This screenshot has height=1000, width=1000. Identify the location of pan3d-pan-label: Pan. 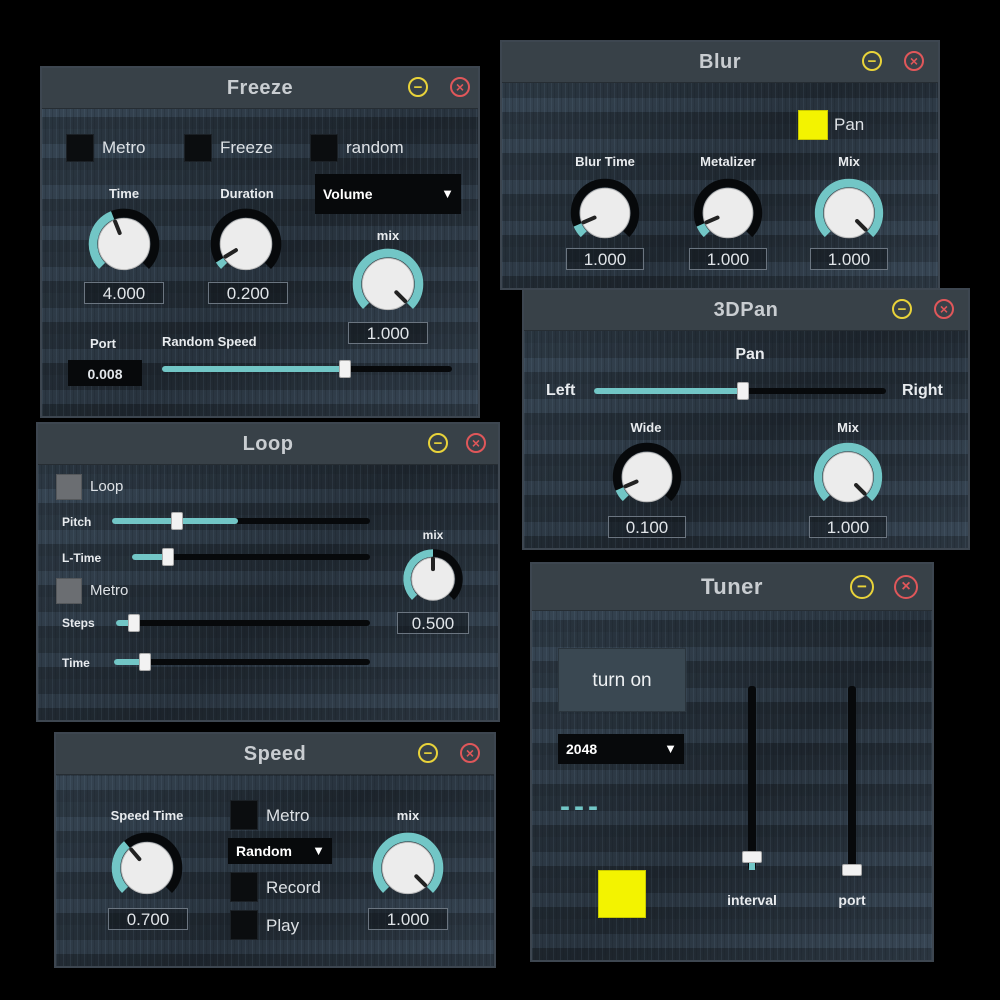
(750, 354).